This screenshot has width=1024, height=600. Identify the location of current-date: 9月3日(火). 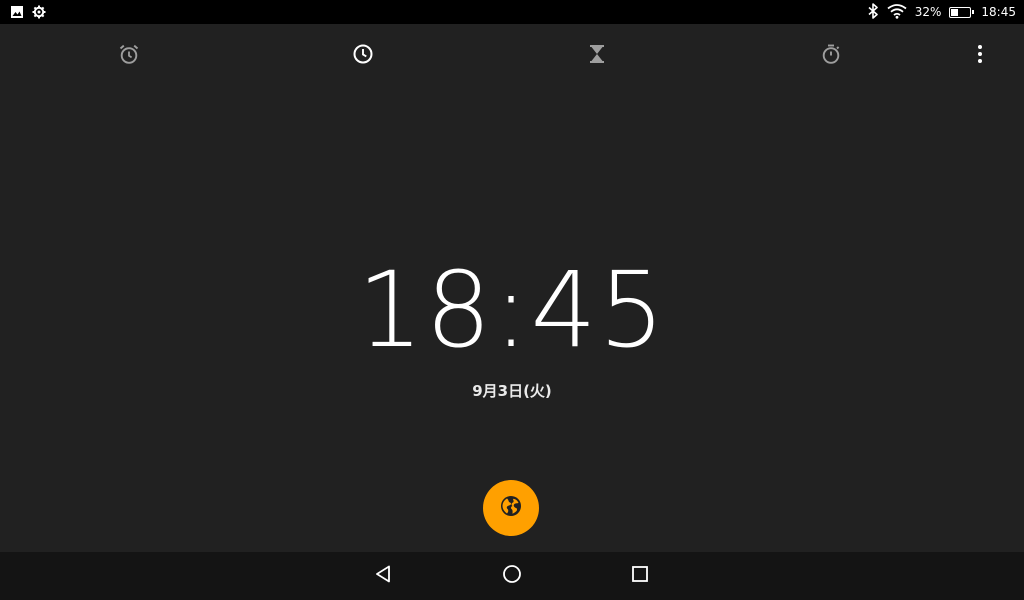
(512, 391).